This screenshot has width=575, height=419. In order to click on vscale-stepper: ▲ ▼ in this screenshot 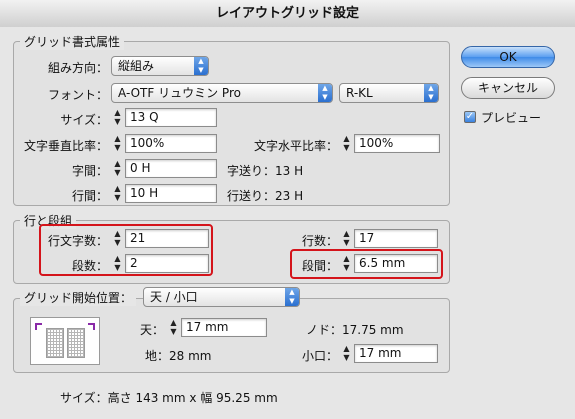, I will do `click(117, 144)`.